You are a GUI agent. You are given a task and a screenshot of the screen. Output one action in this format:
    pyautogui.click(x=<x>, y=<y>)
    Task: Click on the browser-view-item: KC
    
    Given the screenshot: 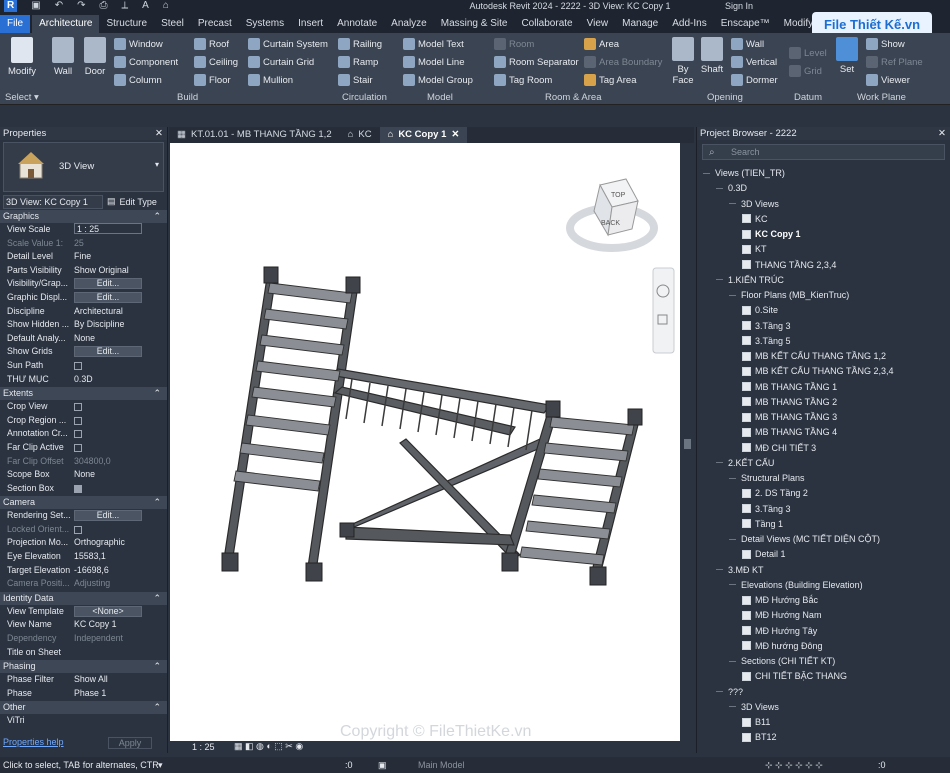 What is the action you would take?
    pyautogui.click(x=755, y=219)
    